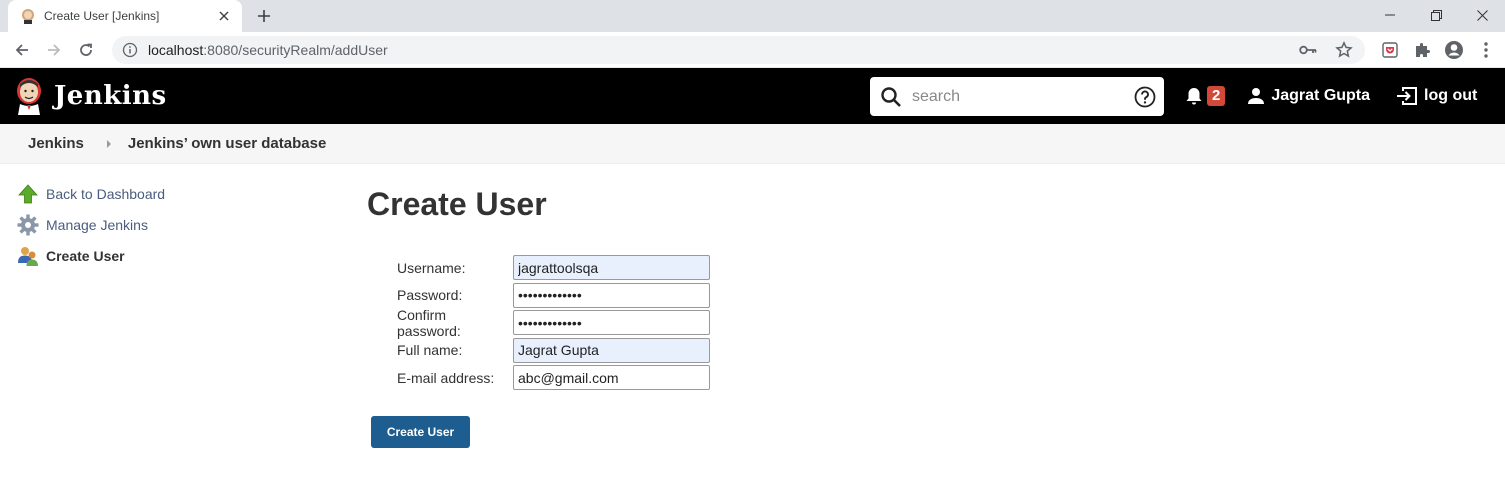  Describe the element at coordinates (110, 96) in the screenshot. I see `jenkins-logo-text: Jenkins` at that location.